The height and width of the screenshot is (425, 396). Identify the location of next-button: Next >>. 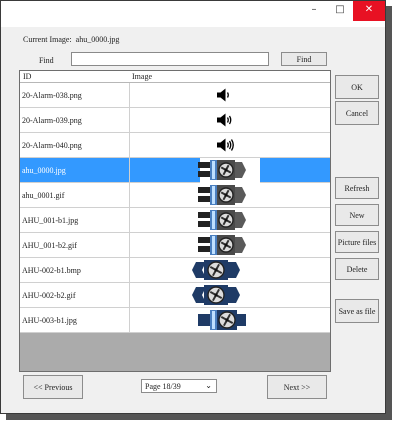
(297, 387).